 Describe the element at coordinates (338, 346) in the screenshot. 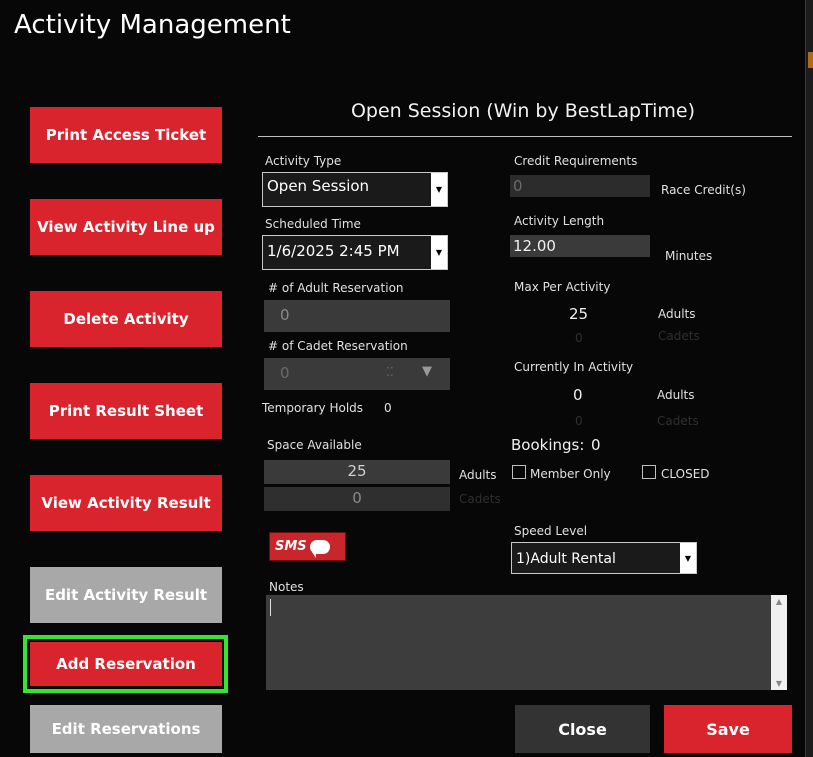

I see `cadet-reservation-label: # of Cadet Reservation` at that location.